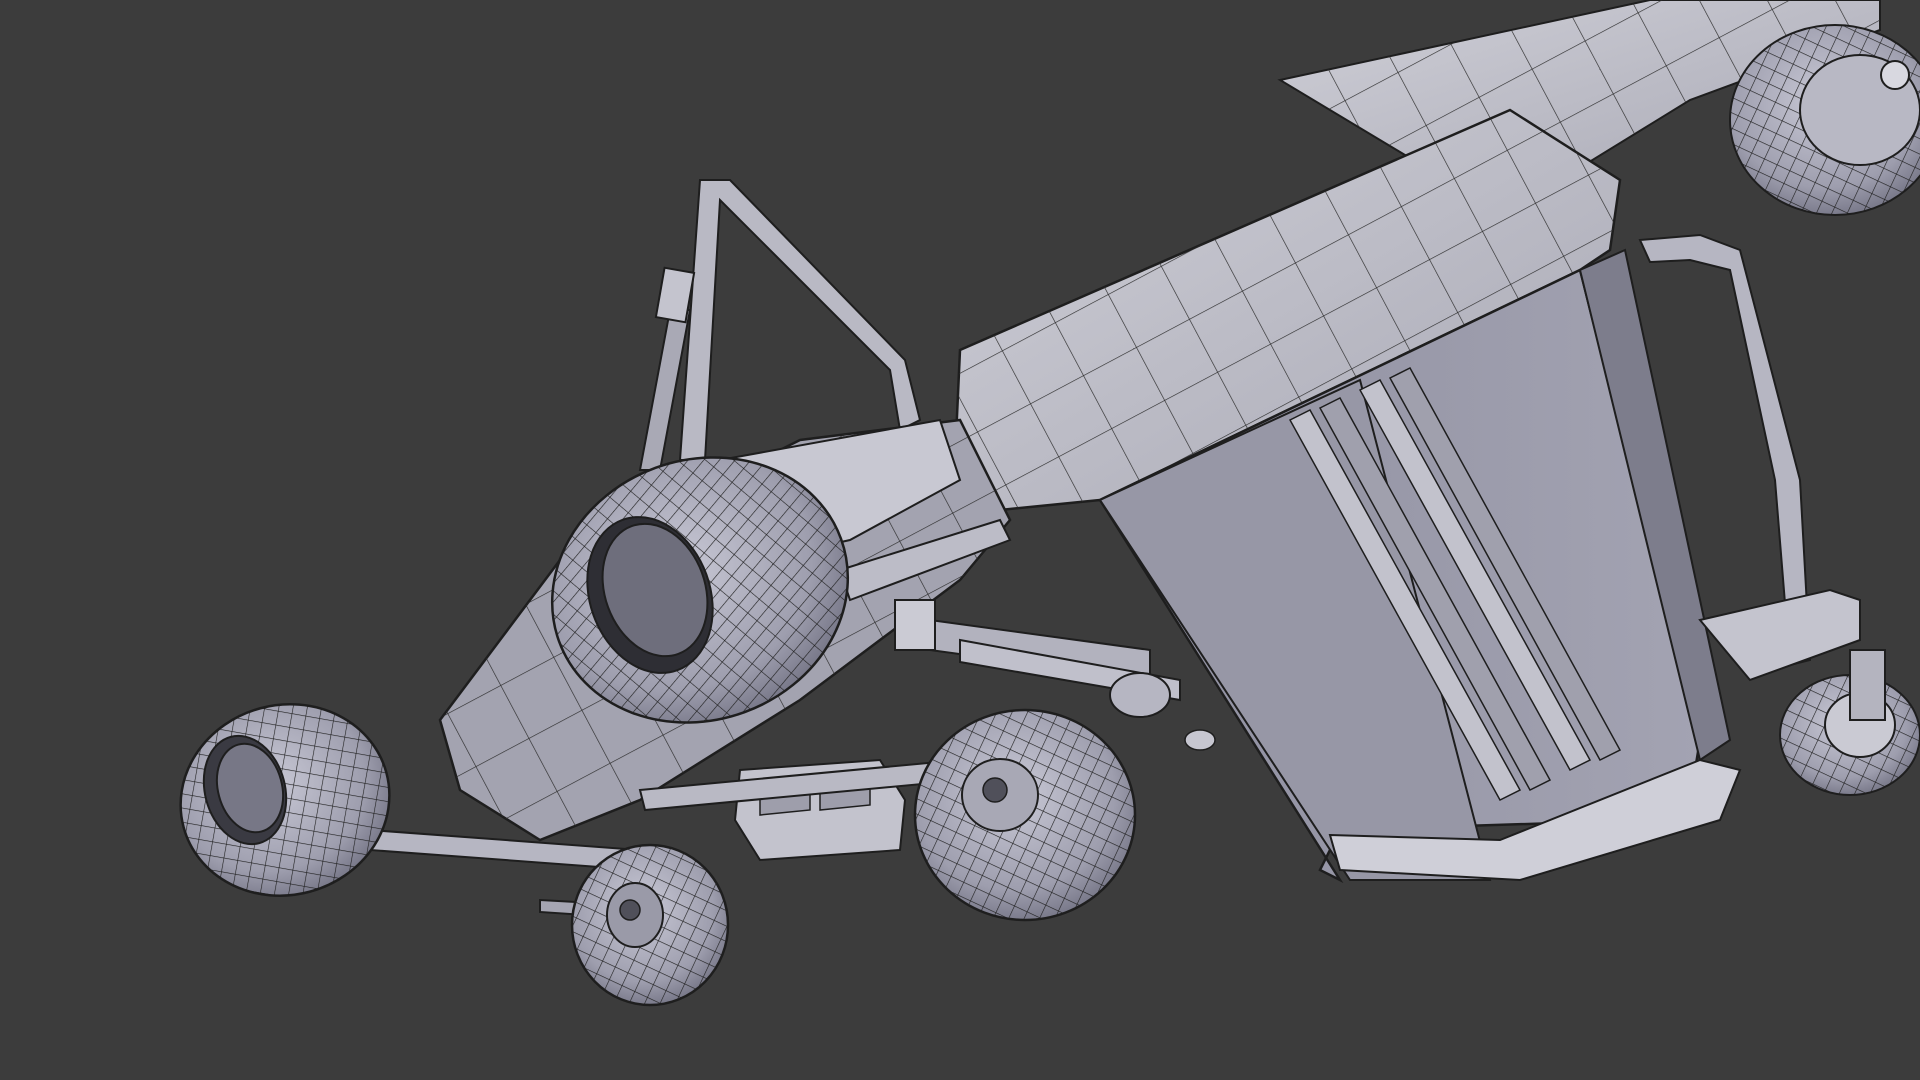 The image size is (1920, 1080). What do you see at coordinates (1809, 692) in the screenshot?
I see `rear-castor-wheel-bottom` at bounding box center [1809, 692].